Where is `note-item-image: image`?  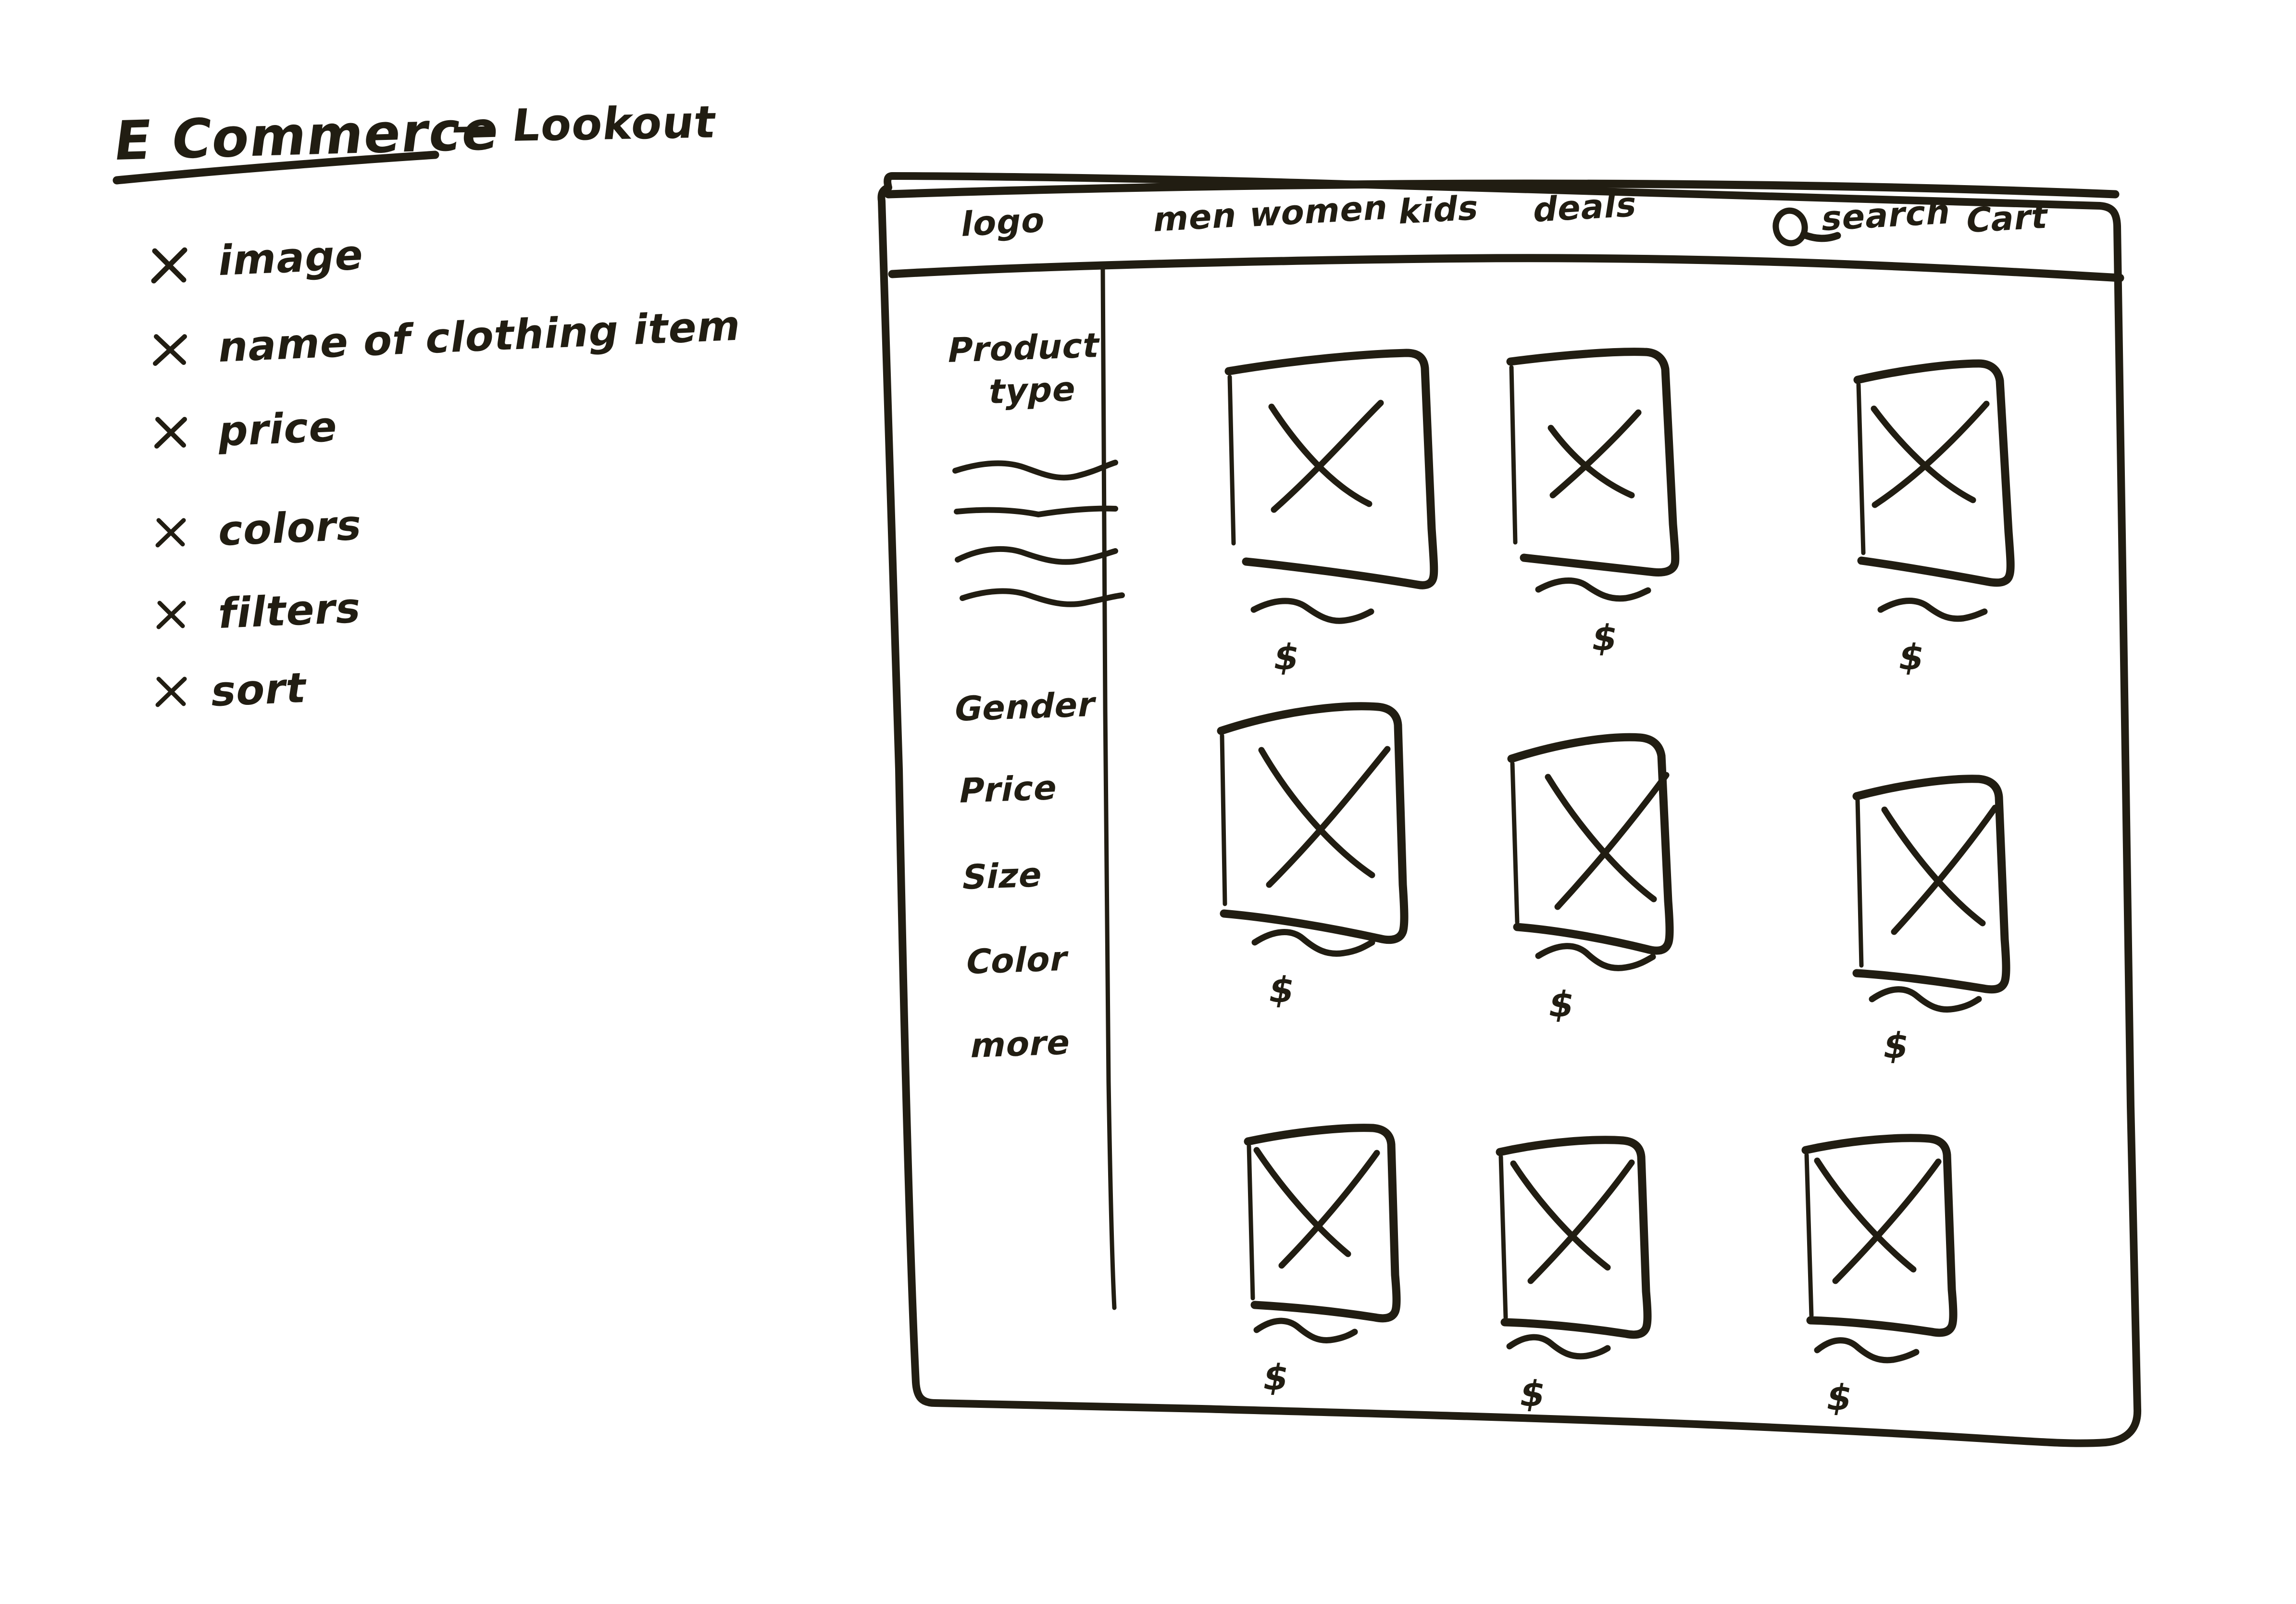 note-item-image: image is located at coordinates (291, 258).